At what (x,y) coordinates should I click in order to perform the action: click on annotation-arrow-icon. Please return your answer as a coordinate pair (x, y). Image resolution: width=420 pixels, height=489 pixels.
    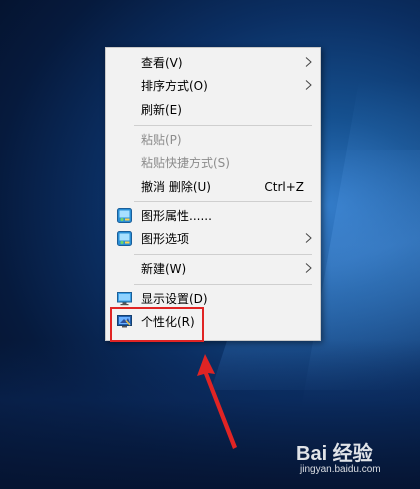
    Looking at the image, I should click on (217, 401).